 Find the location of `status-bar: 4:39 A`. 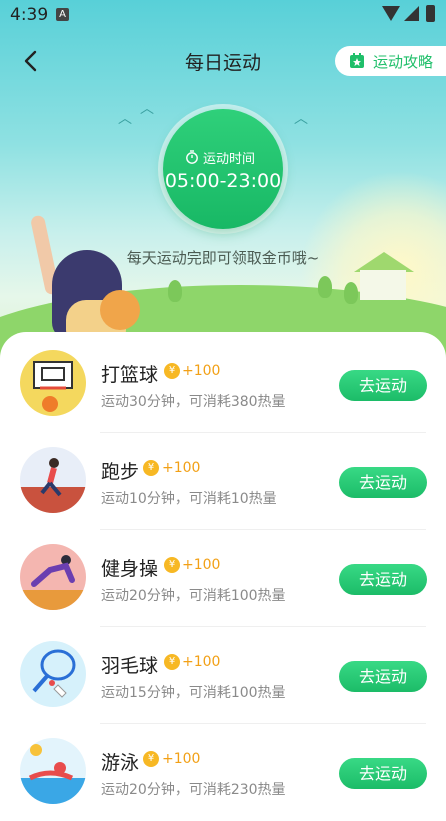

status-bar: 4:39 A is located at coordinates (223, 15).